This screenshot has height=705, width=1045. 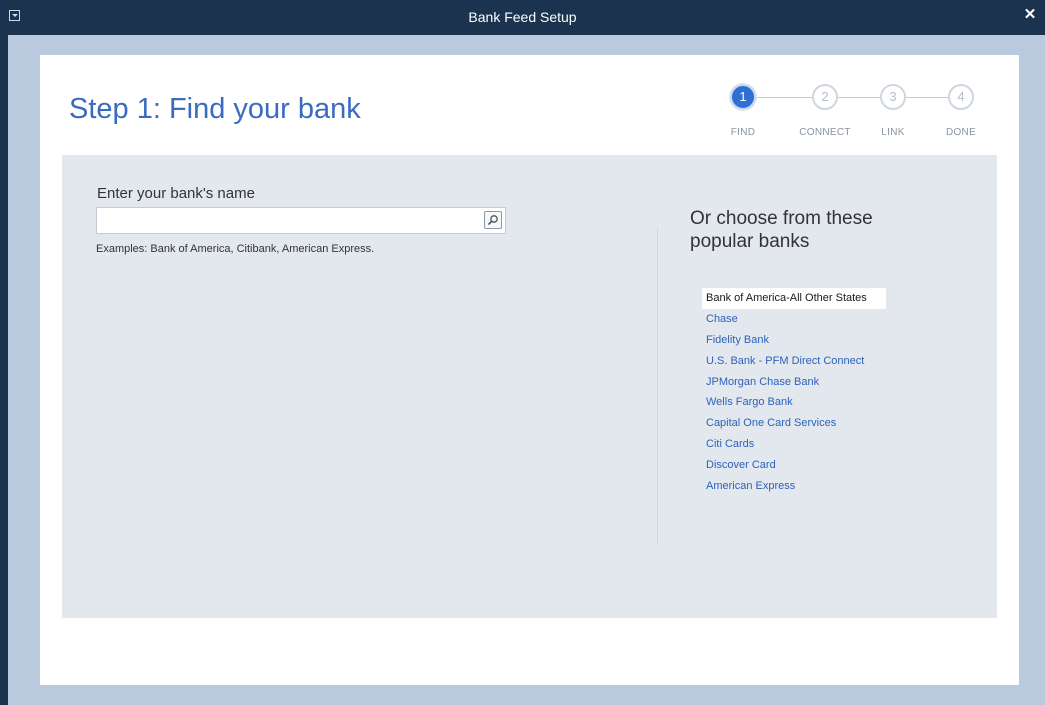 I want to click on bank-item-american-express: American Express, so click(x=794, y=486).